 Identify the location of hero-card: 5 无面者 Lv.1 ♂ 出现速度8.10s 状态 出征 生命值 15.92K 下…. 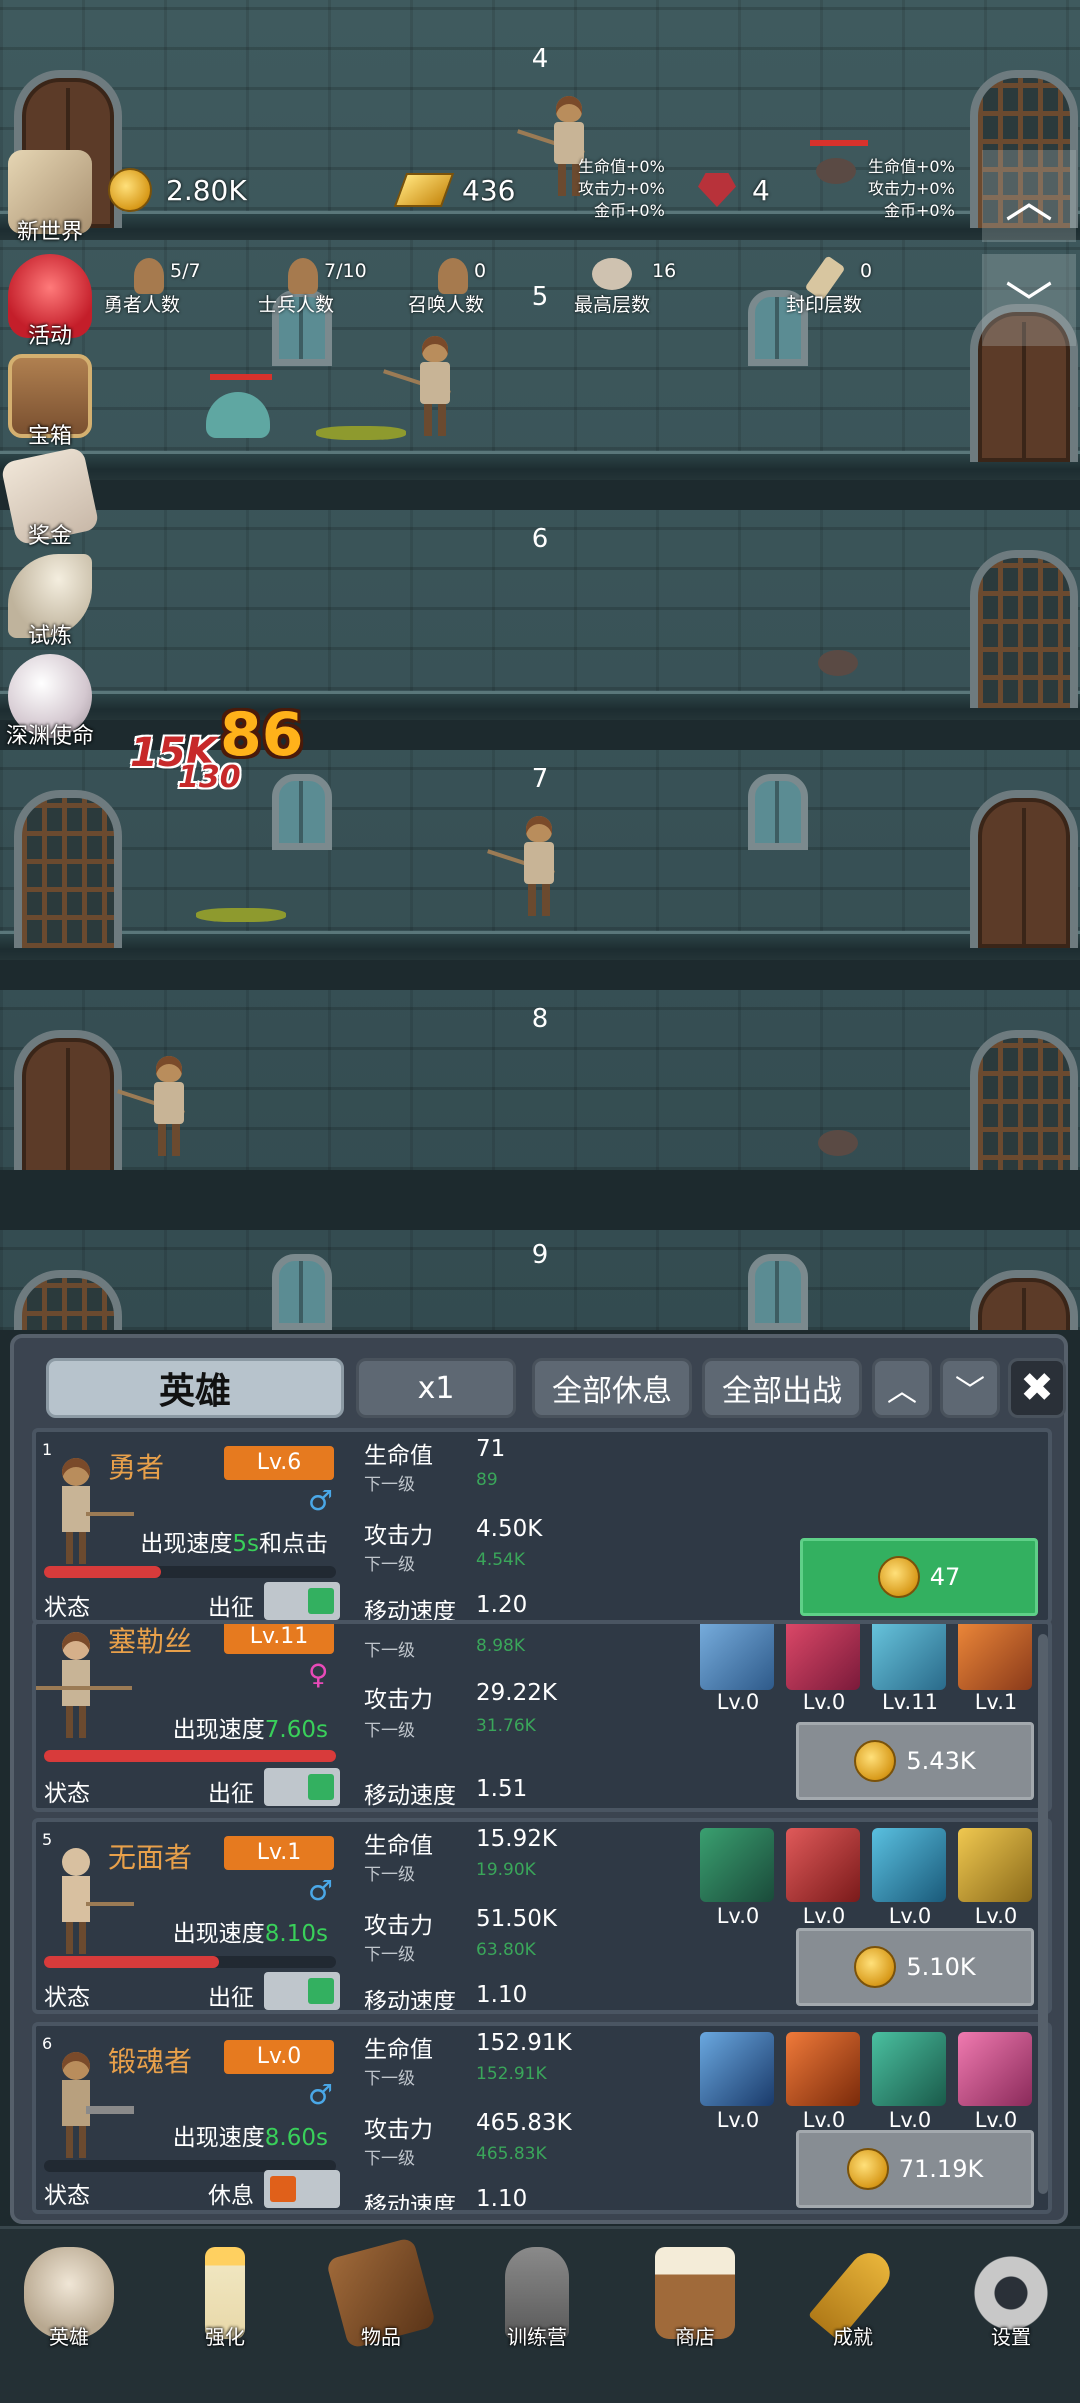
(542, 1916).